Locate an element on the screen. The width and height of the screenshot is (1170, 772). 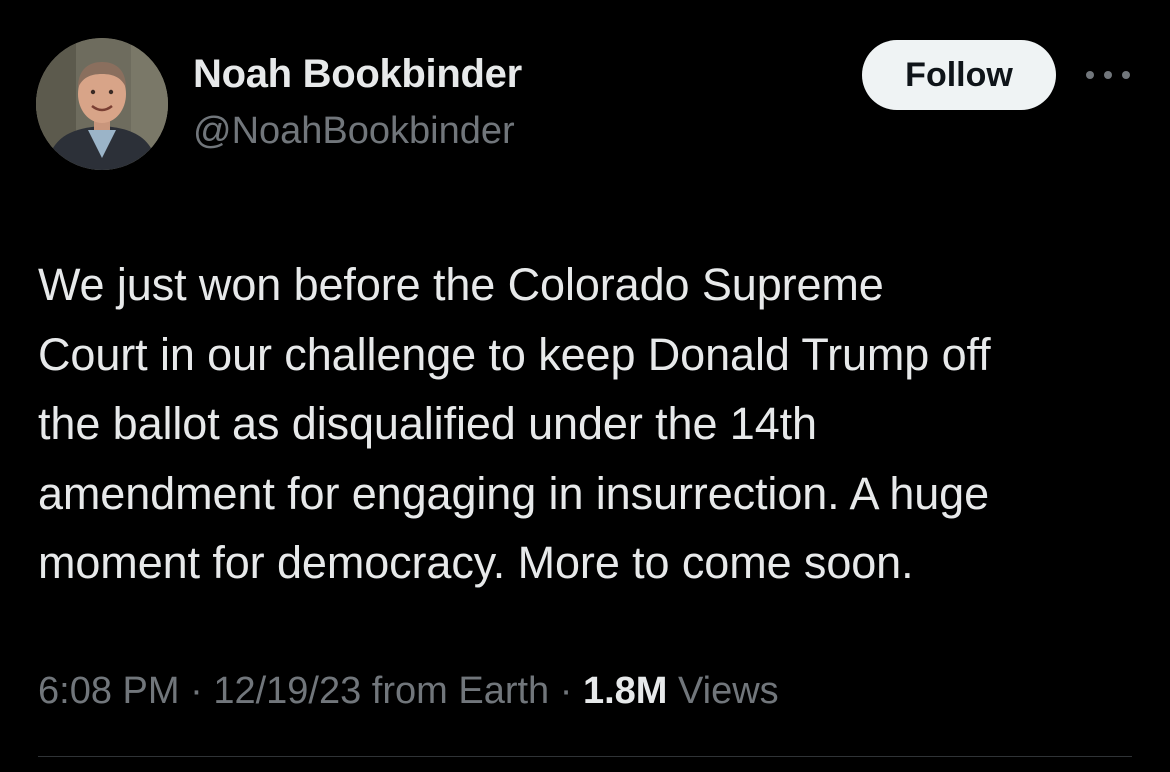
author-handle: @NoahBookbinder is located at coordinates (354, 131).